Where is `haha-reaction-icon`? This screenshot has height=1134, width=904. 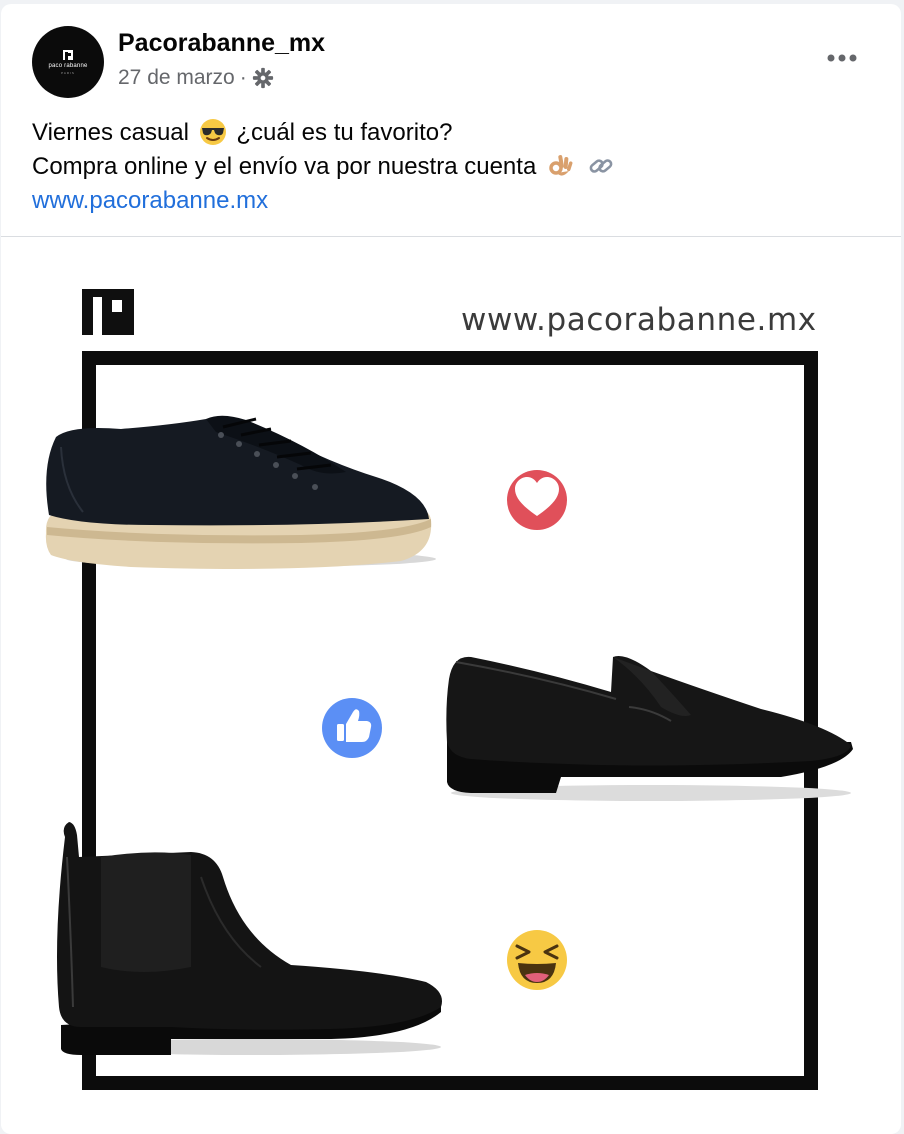 haha-reaction-icon is located at coordinates (537, 960).